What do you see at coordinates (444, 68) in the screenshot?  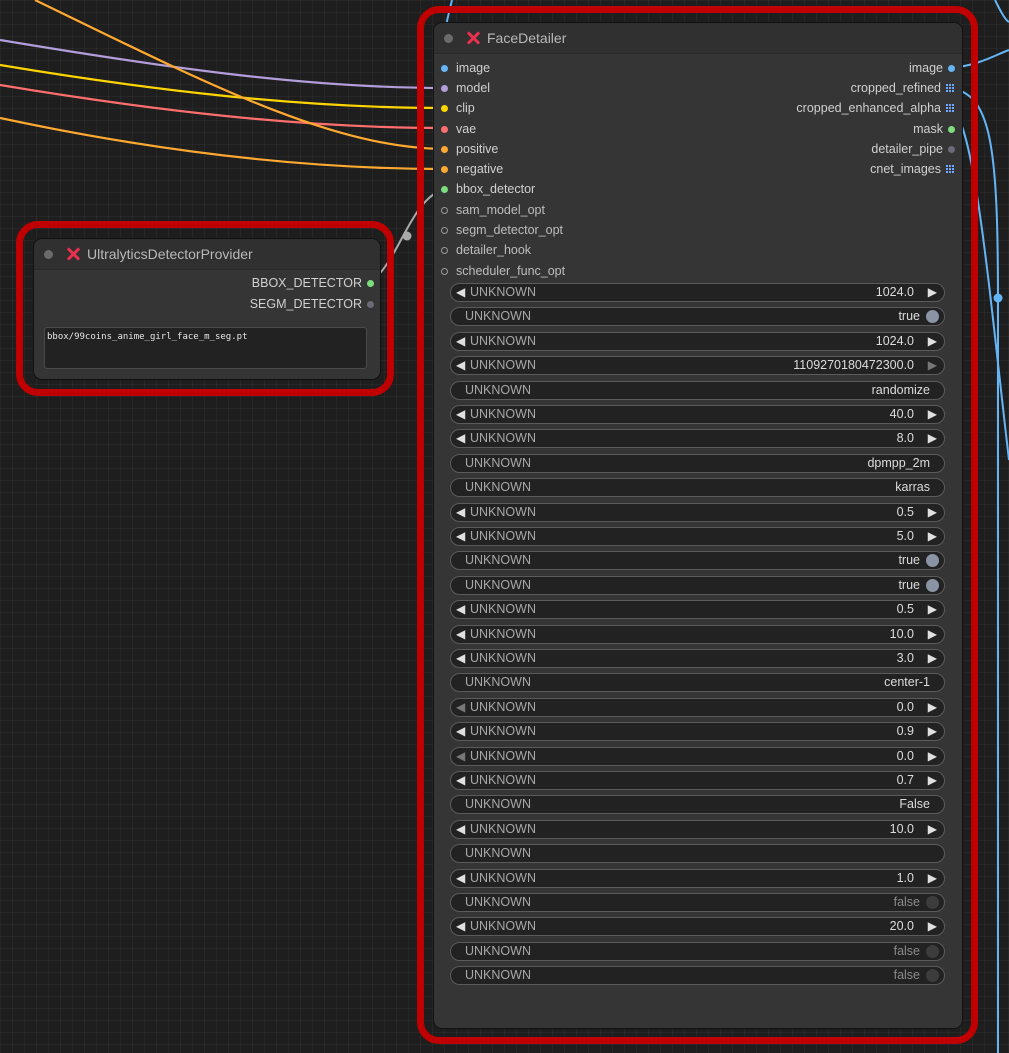 I see `image-input-dot-icon` at bounding box center [444, 68].